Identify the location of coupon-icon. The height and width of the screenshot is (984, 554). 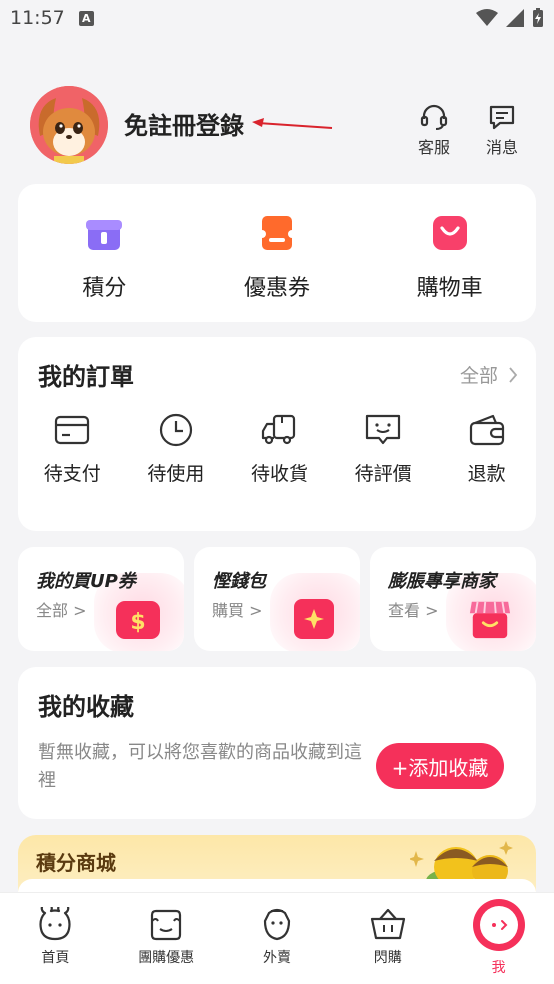
(277, 233).